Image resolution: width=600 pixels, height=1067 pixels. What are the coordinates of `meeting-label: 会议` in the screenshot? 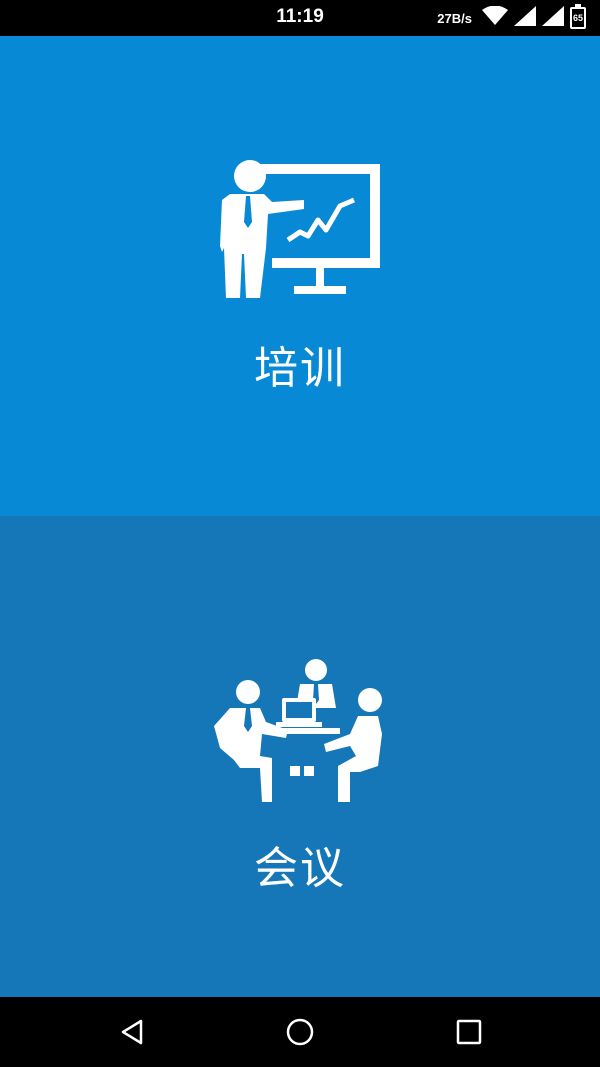 It's located at (300, 868).